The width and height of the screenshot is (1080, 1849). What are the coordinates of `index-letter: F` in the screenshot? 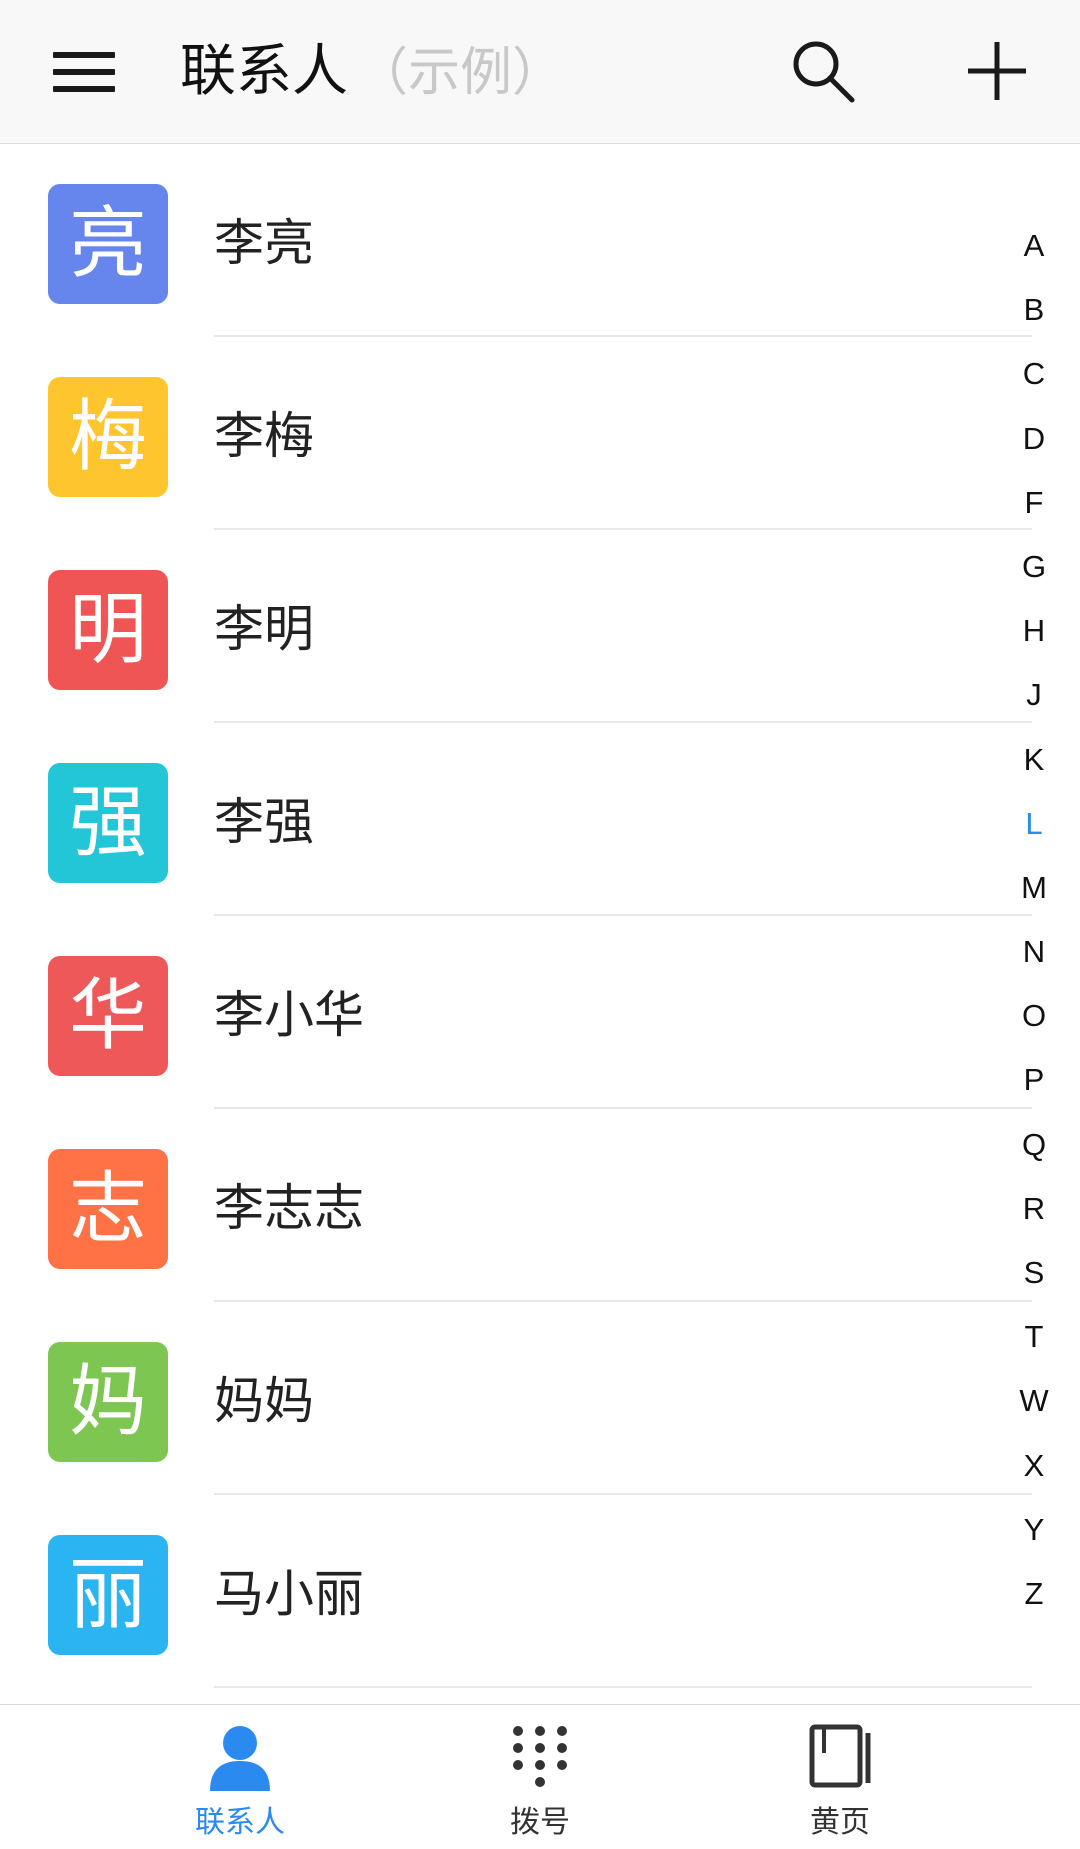 It's located at (1034, 503).